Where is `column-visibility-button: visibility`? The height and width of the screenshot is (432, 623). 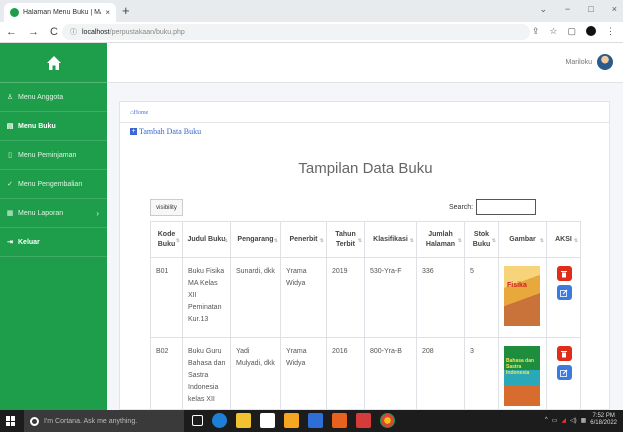 column-visibility-button: visibility is located at coordinates (166, 207).